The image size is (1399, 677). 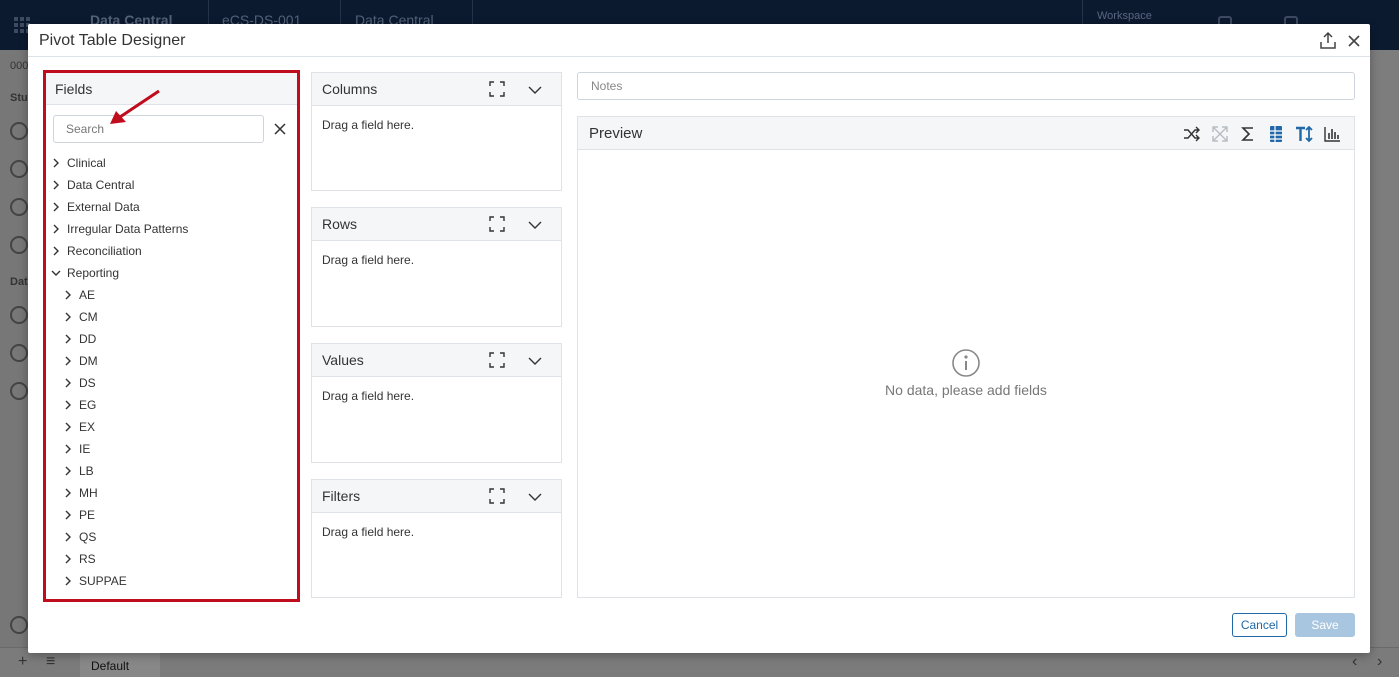 I want to click on empty-state-message: No data, please add fields, so click(x=966, y=390).